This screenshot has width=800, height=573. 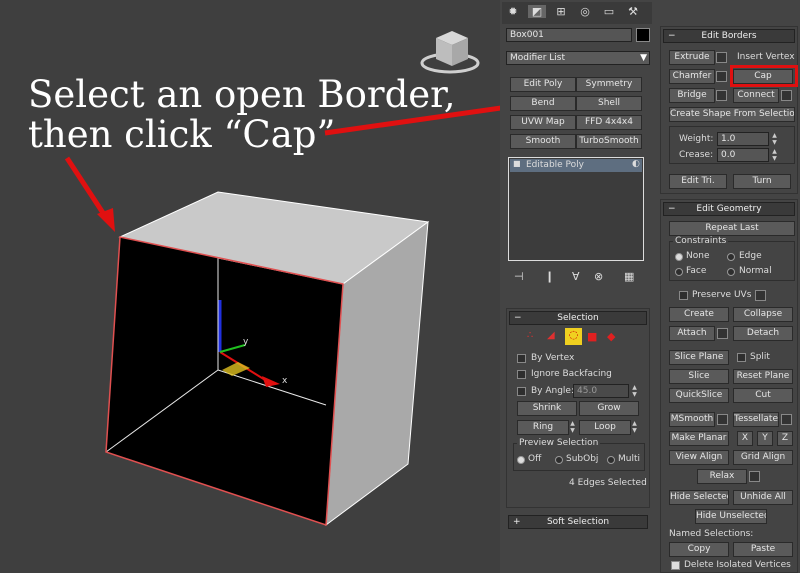 I want to click on reset-plane-button: Reset Plane, so click(x=763, y=376).